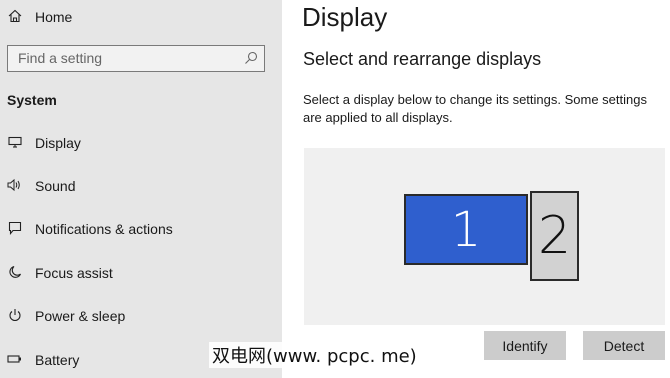 The width and height of the screenshot is (670, 378). Describe the element at coordinates (141, 186) in the screenshot. I see `sidebar-item-sound: Sound` at that location.